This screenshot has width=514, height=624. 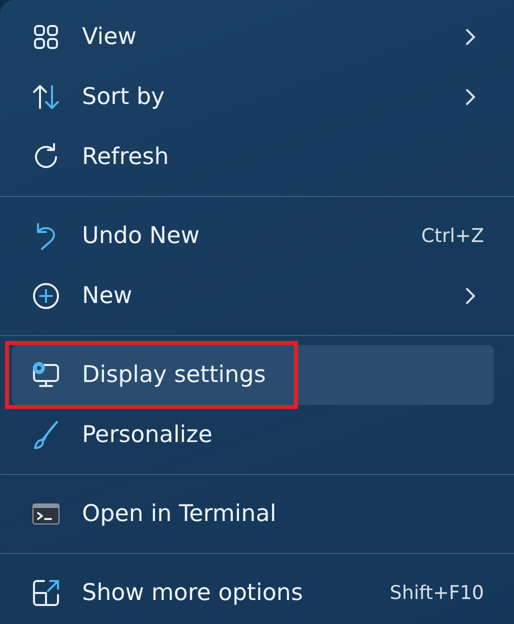 What do you see at coordinates (46, 593) in the screenshot?
I see `expand-icon` at bounding box center [46, 593].